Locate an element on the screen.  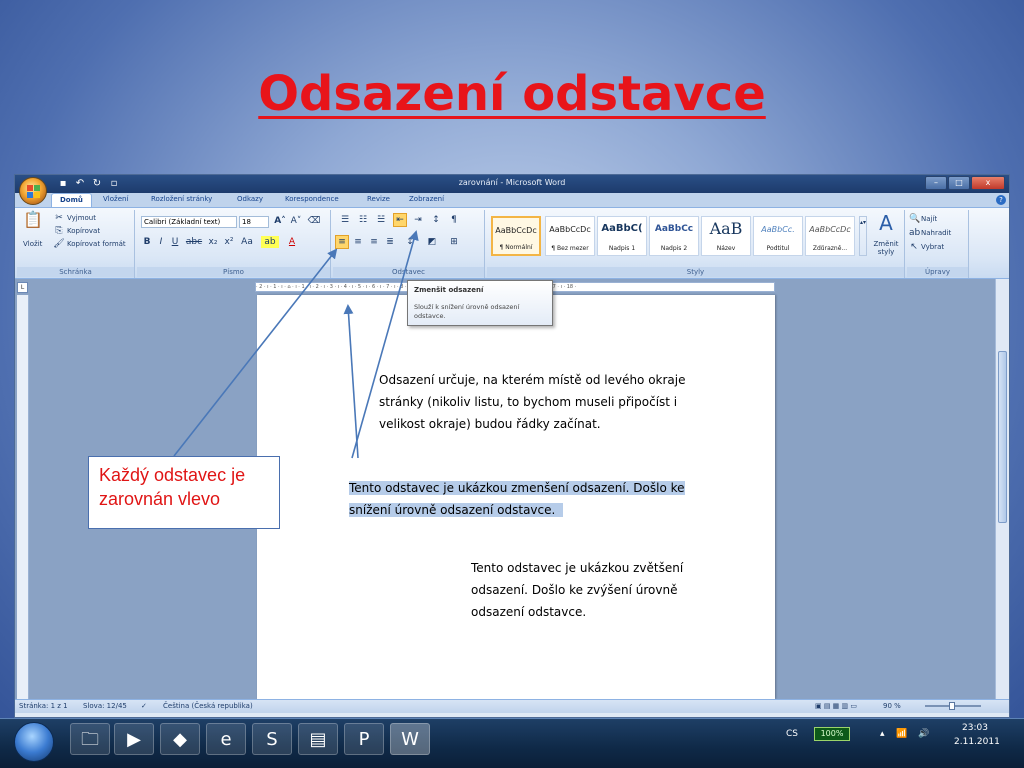
paste-icon: 📋 is located at coordinates (33, 224).